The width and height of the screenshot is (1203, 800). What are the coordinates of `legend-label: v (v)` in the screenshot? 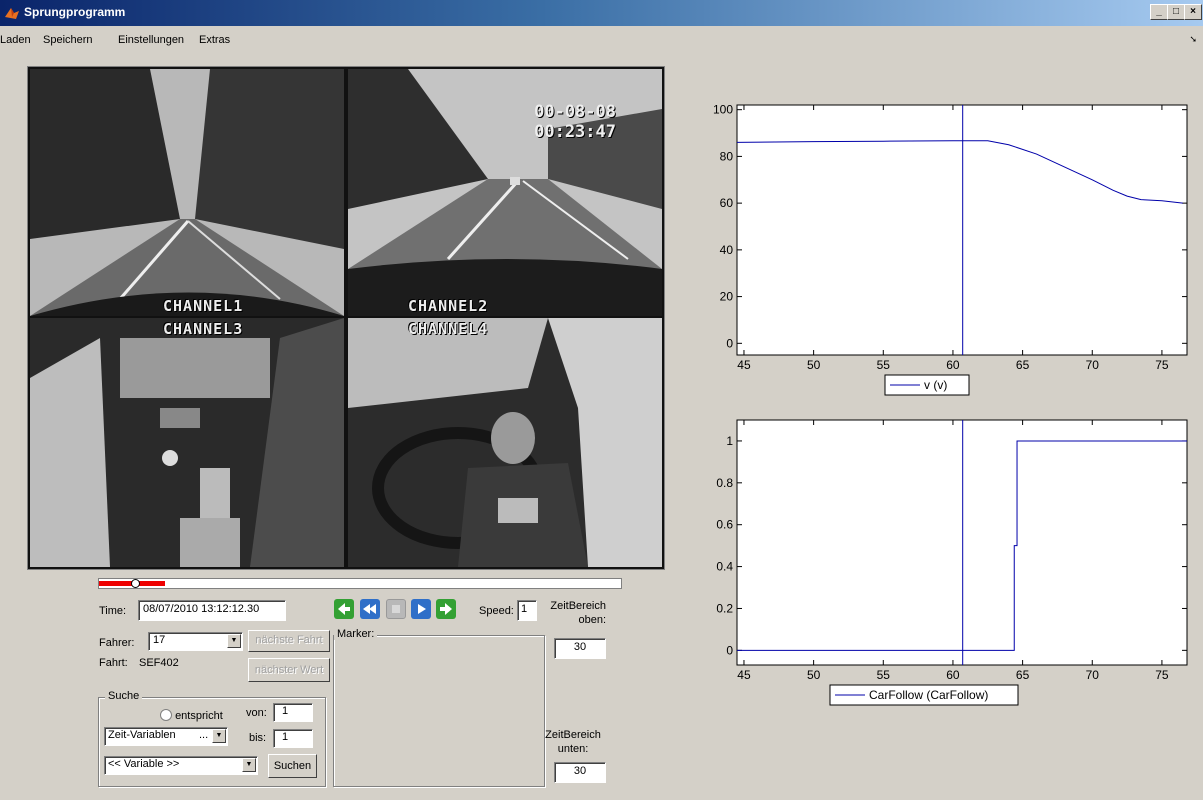 It's located at (935, 385).